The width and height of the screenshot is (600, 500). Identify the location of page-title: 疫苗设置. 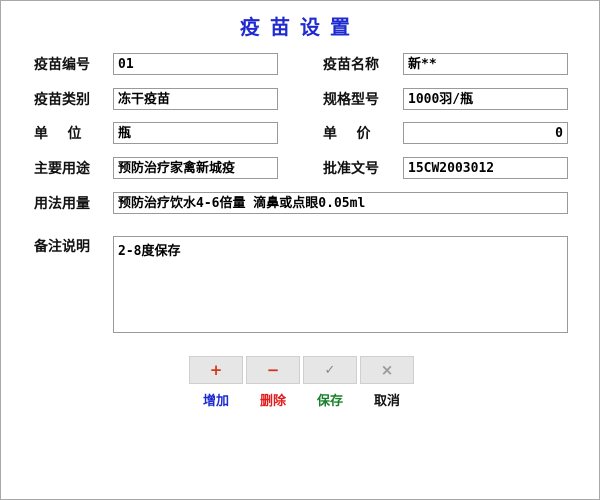
(300, 27).